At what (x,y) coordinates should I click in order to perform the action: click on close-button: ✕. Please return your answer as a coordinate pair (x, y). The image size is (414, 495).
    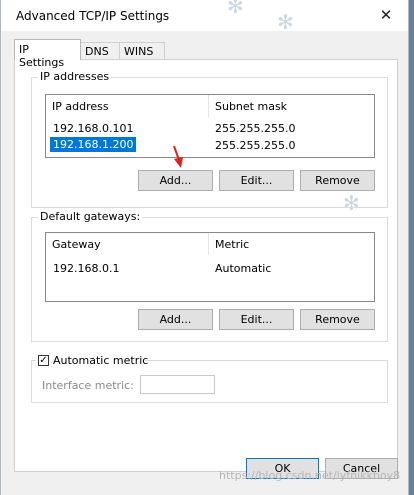
    Looking at the image, I should click on (386, 15).